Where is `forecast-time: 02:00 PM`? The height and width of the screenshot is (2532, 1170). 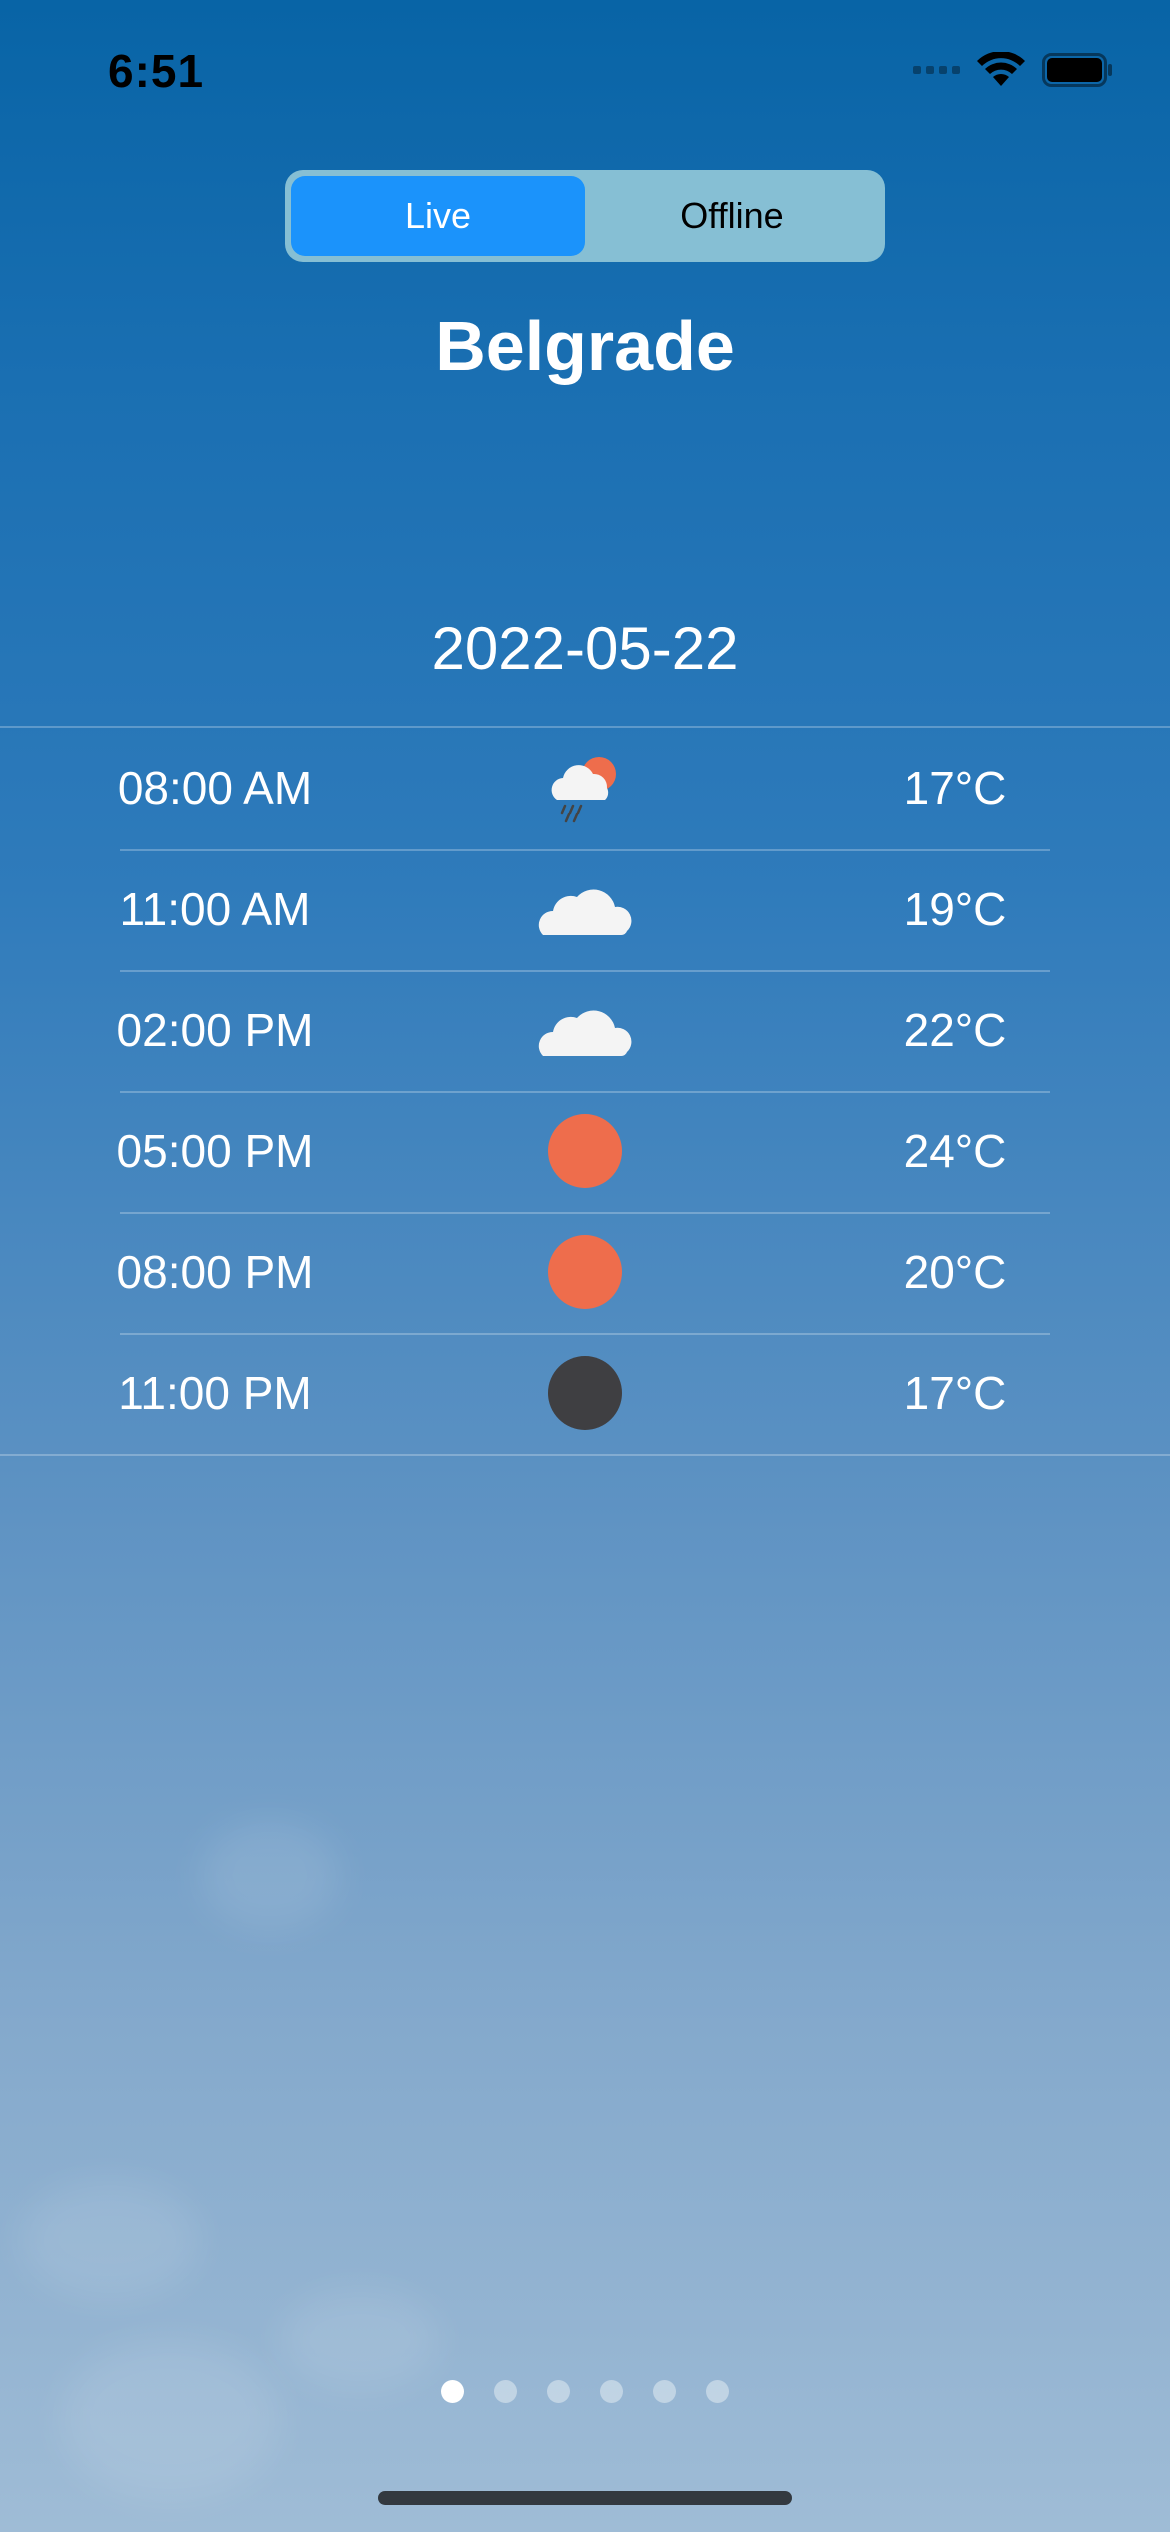
forecast-time: 02:00 PM is located at coordinates (215, 1030).